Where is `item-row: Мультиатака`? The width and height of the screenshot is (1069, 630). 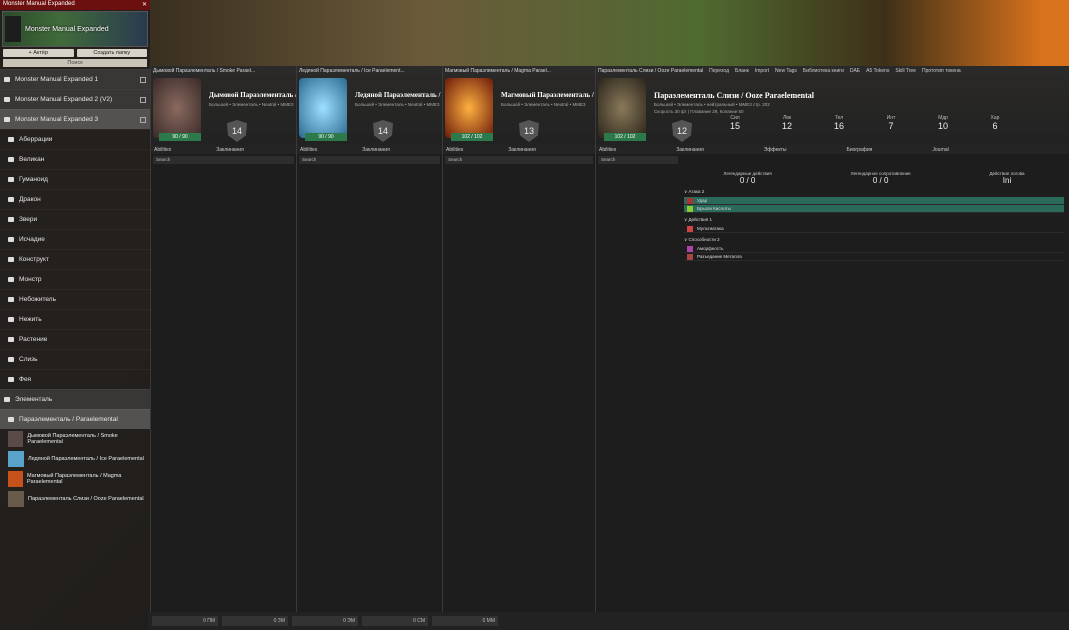
item-row: Мультиатака is located at coordinates (874, 229).